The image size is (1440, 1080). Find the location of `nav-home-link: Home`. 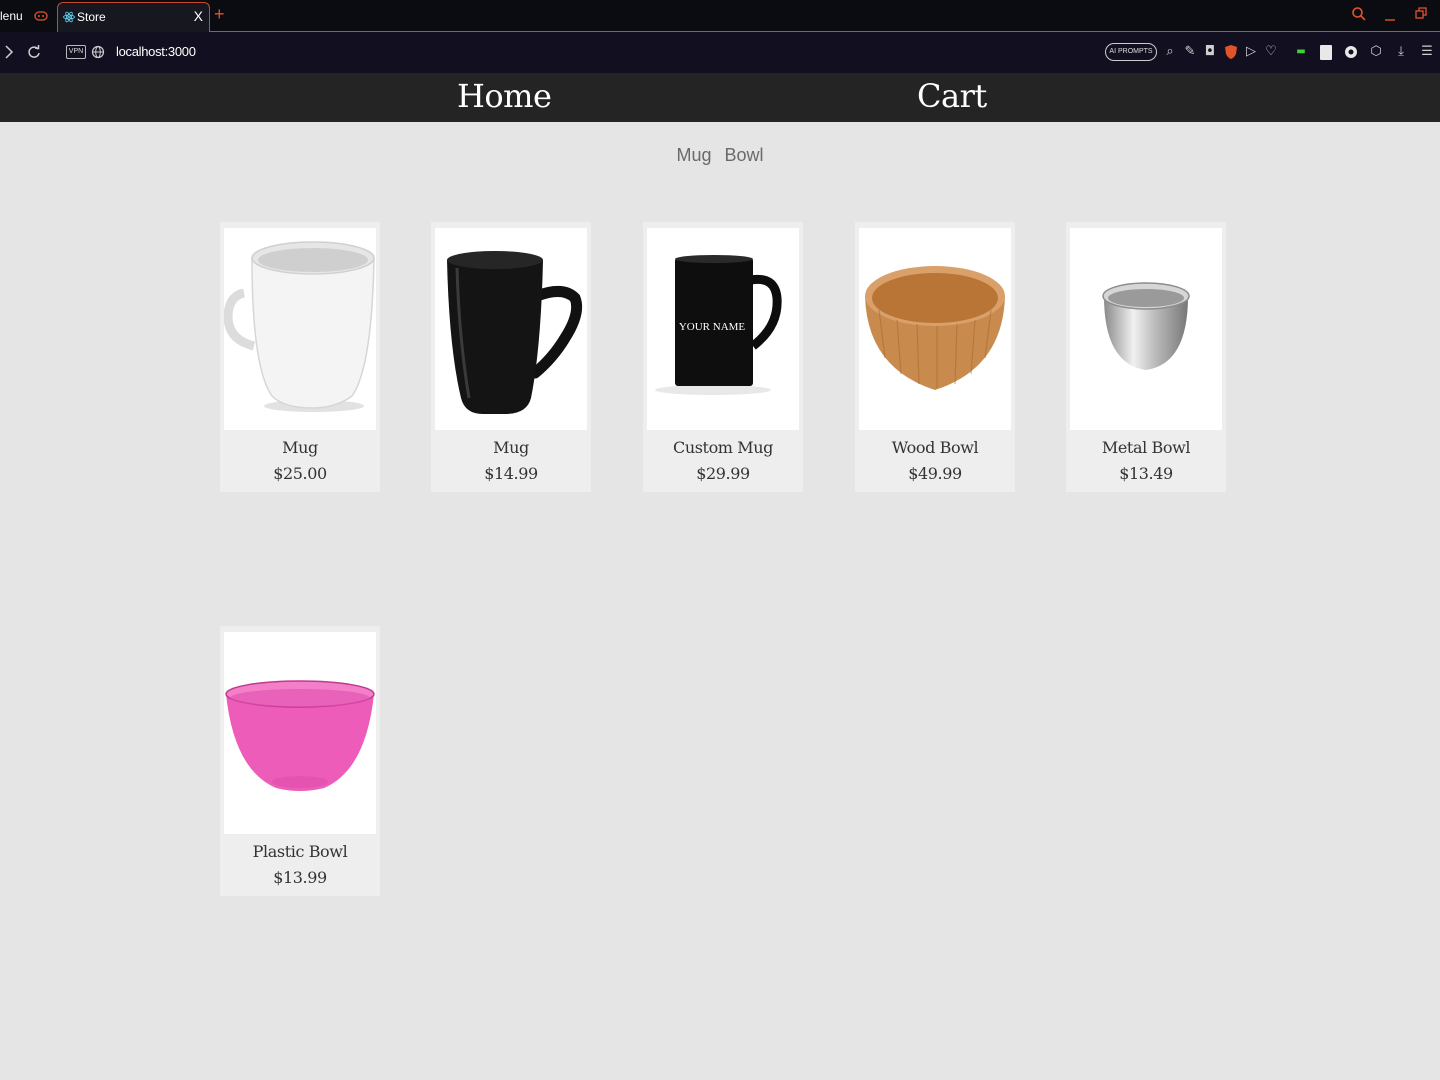

nav-home-link: Home is located at coordinates (504, 96).